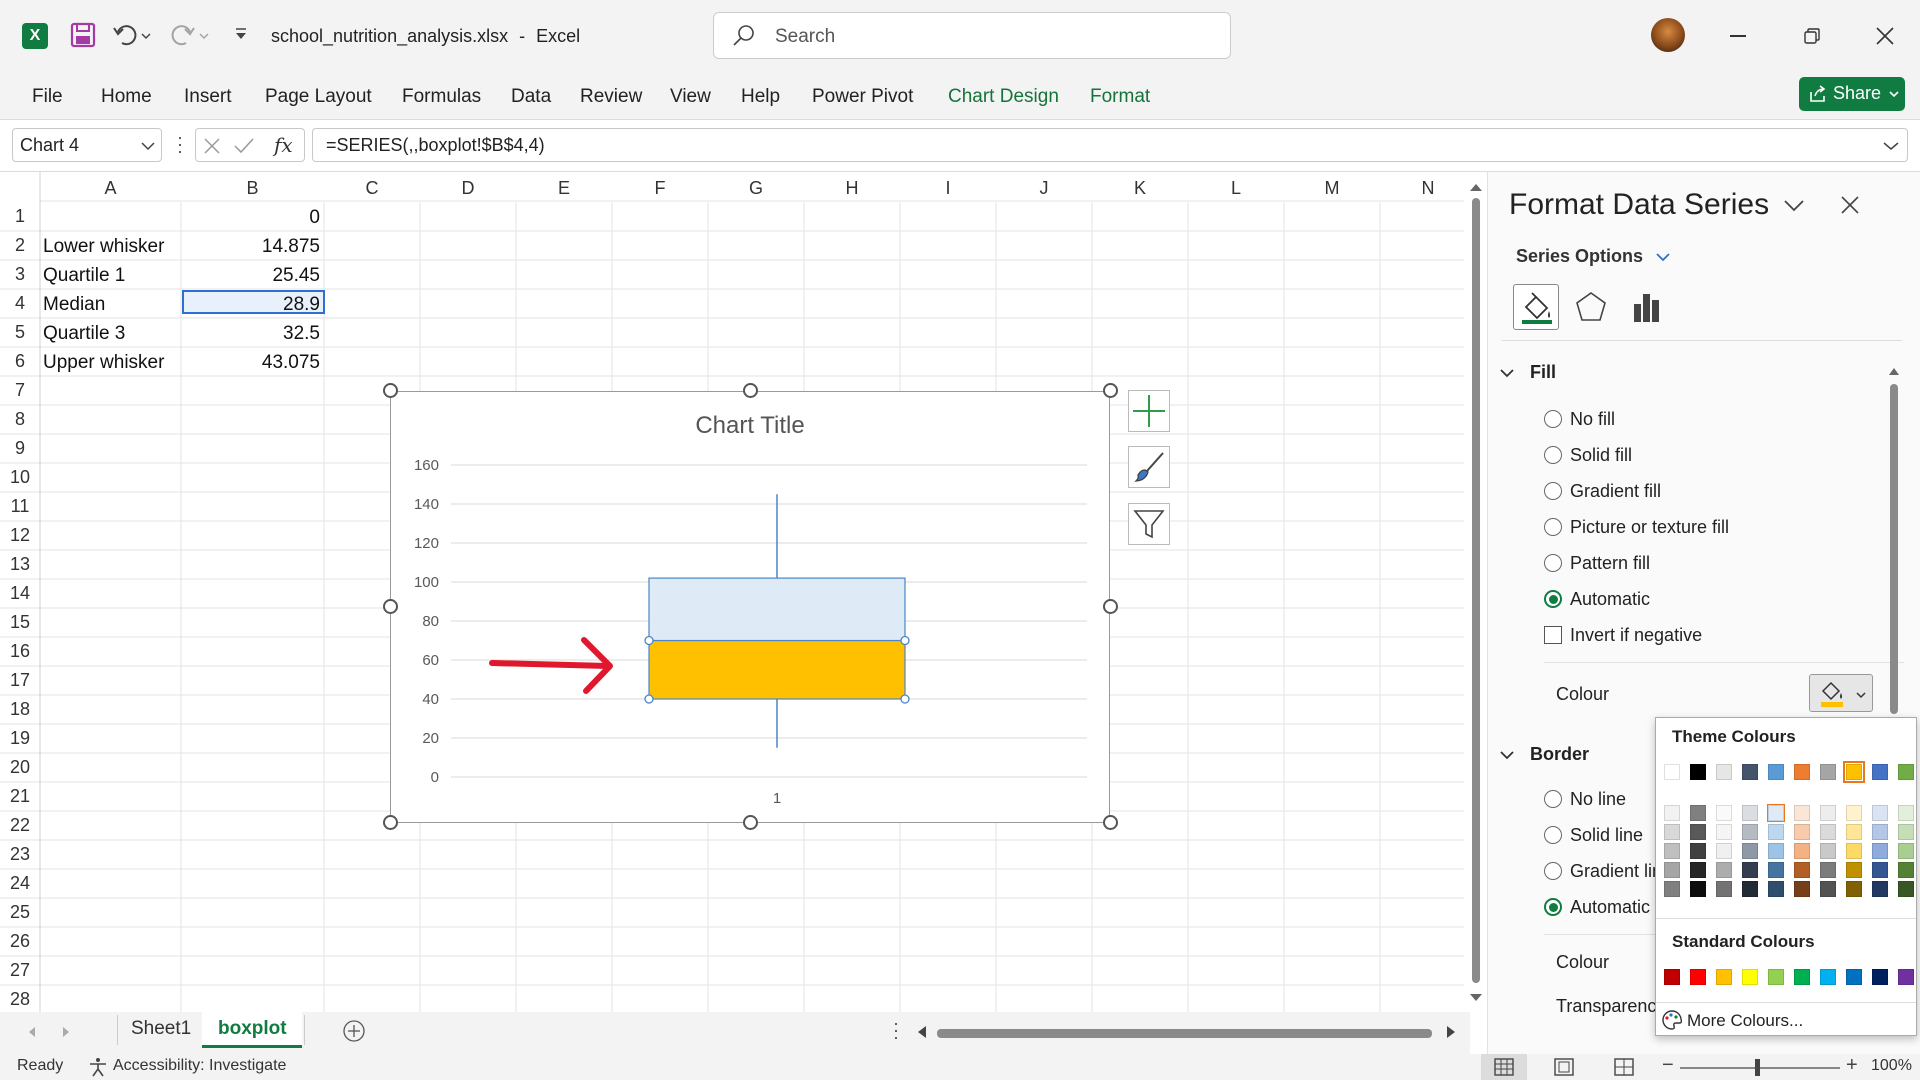  Describe the element at coordinates (270, 305) in the screenshot. I see `cell-b4: 28.9` at that location.